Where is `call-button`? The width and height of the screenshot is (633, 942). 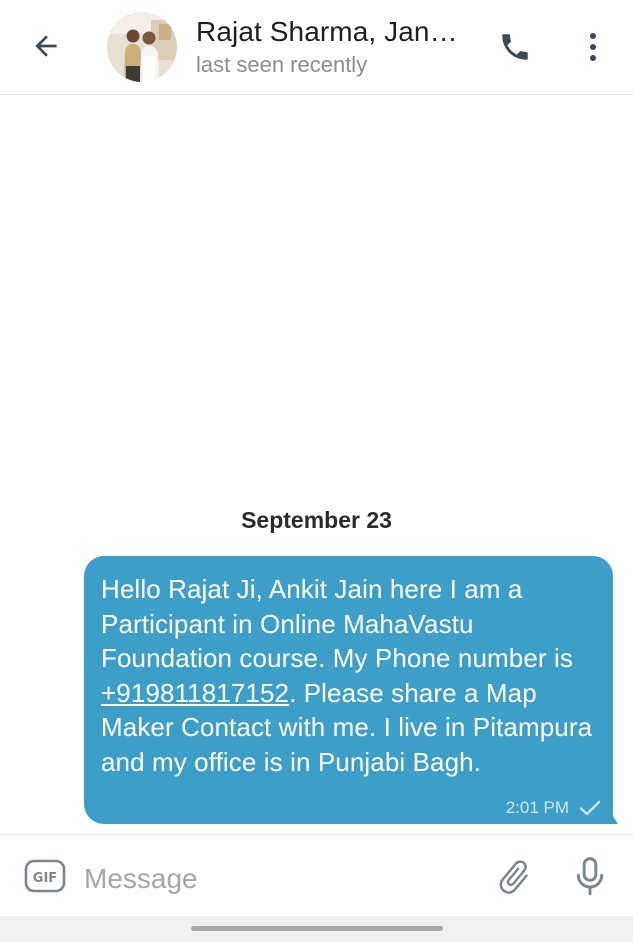
call-button is located at coordinates (515, 47).